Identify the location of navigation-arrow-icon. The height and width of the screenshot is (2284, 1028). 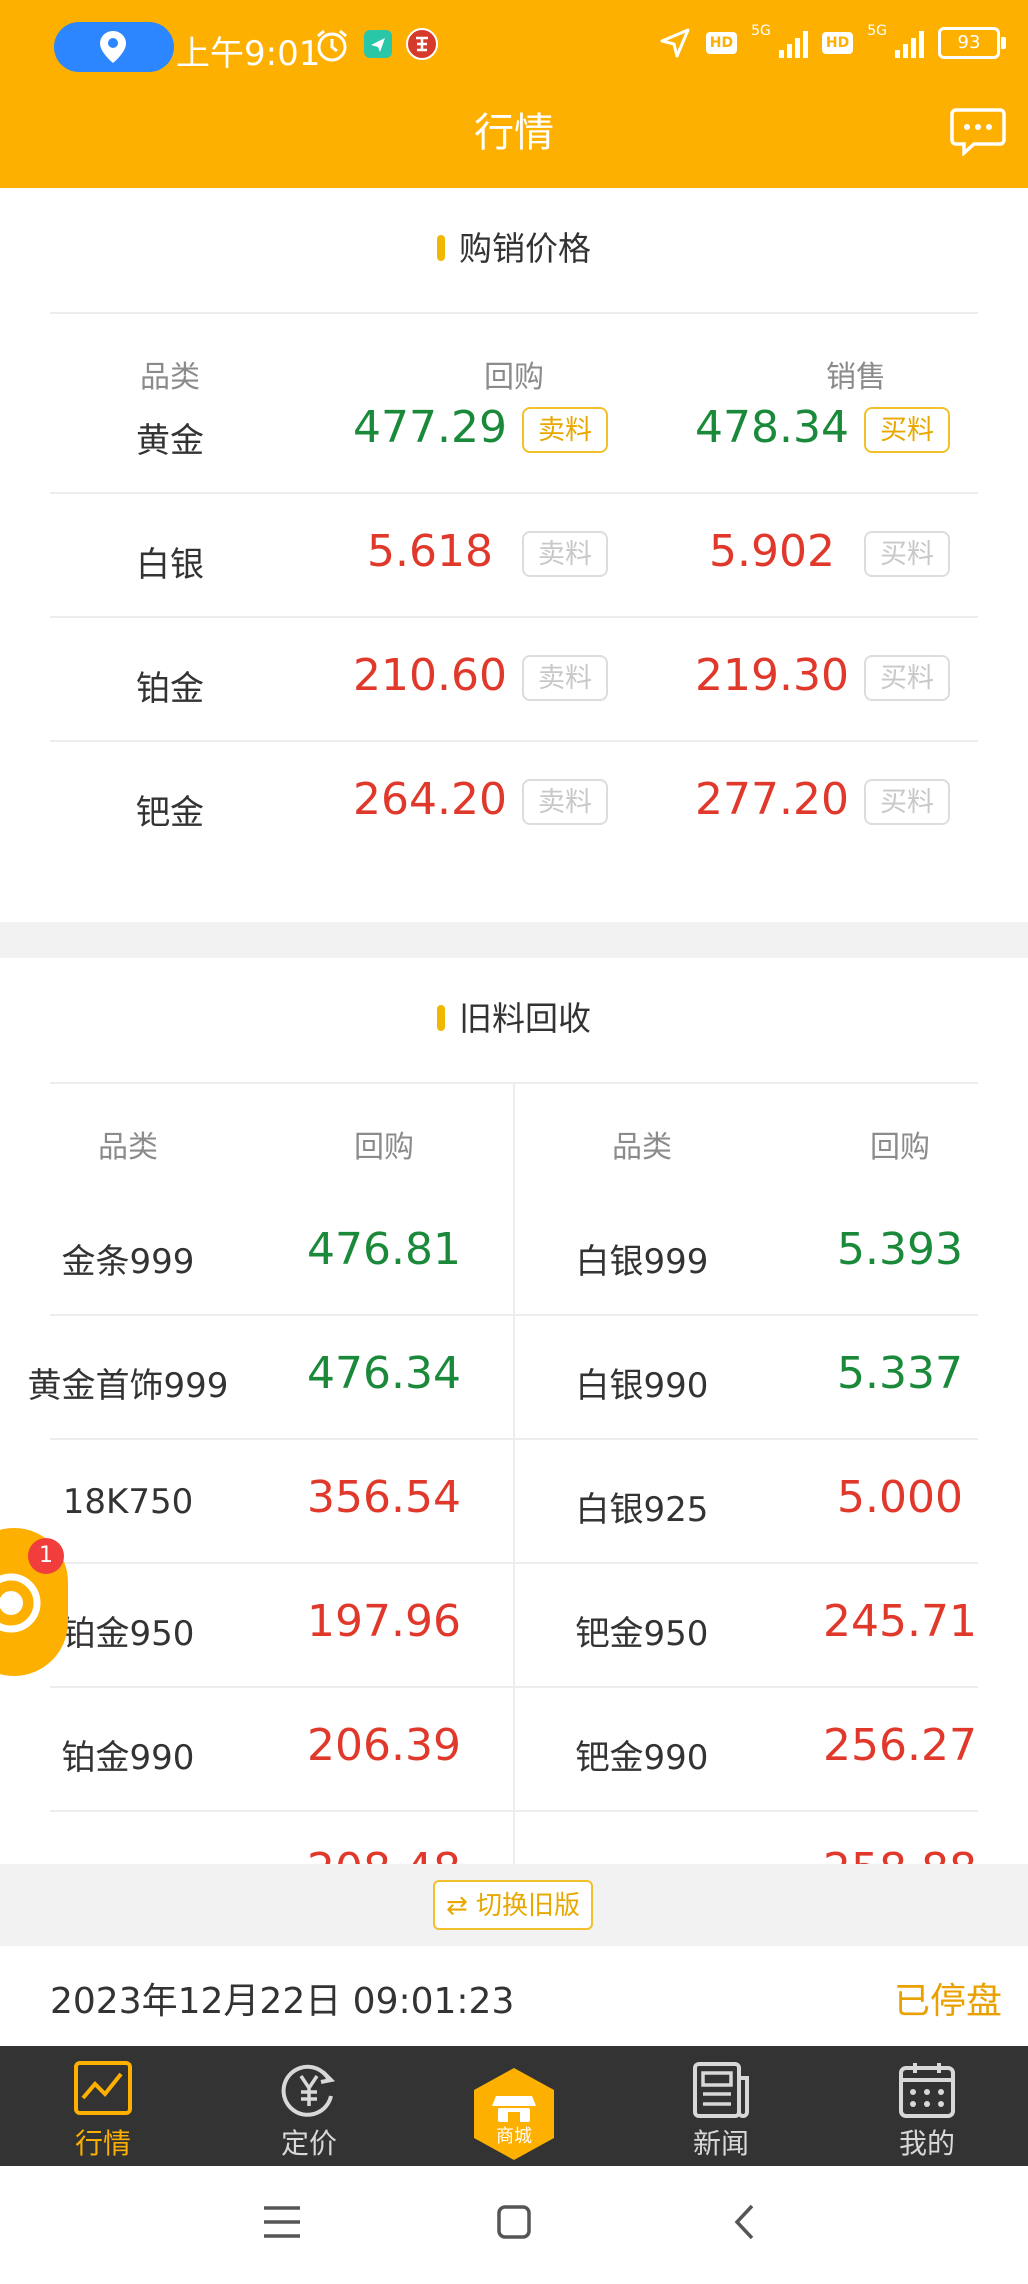
(675, 43).